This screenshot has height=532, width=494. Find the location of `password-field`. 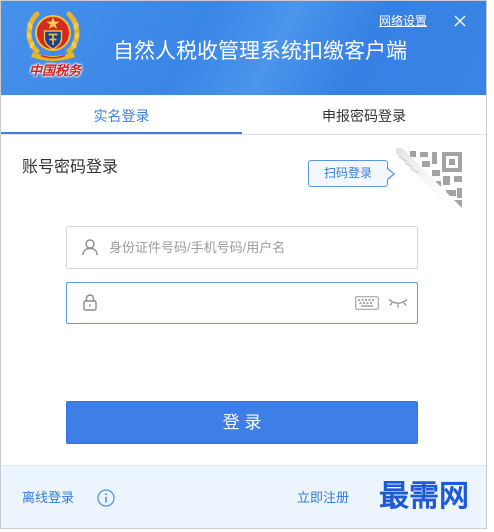

password-field is located at coordinates (242, 303).